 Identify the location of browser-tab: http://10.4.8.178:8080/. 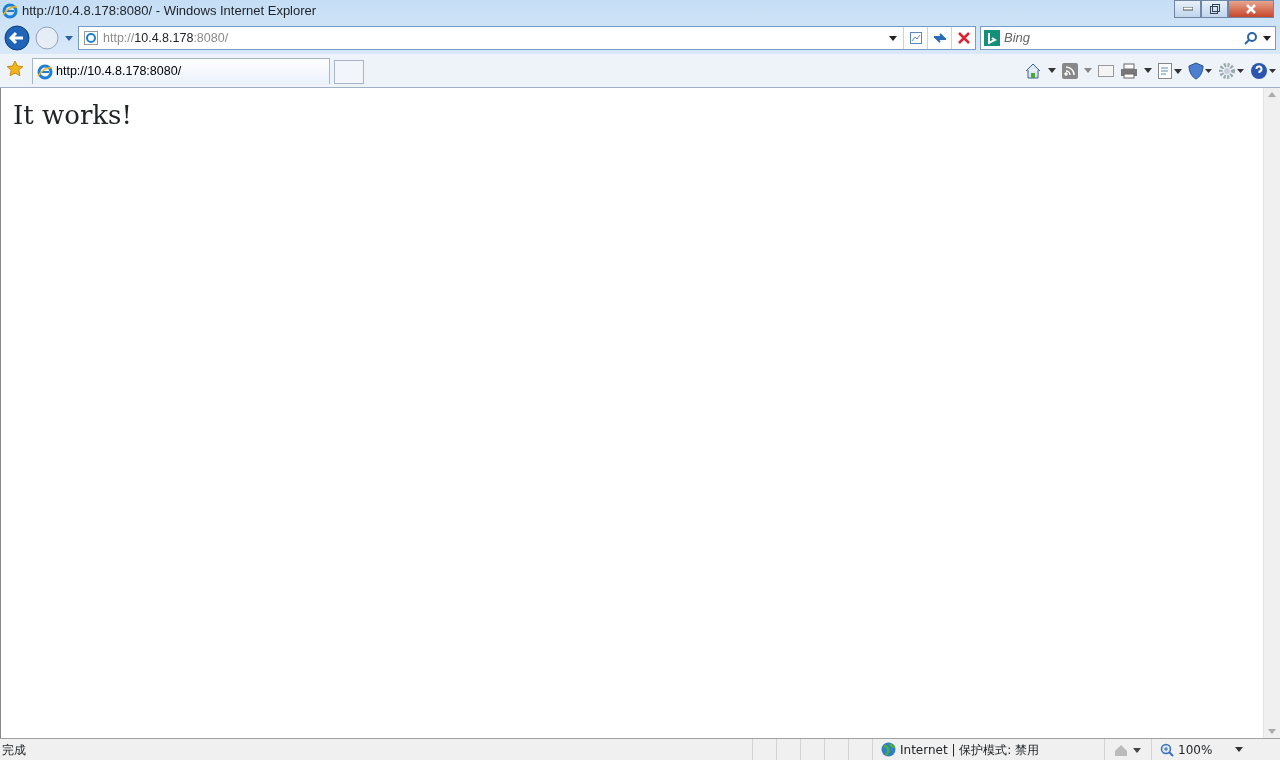
(181, 71).